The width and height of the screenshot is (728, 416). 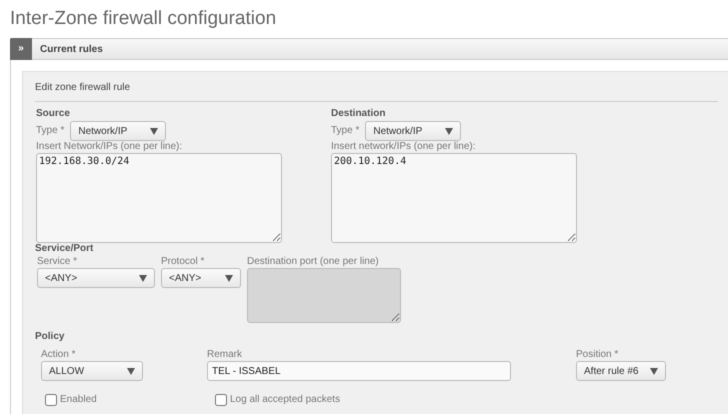 I want to click on checkbox-label: Log all accepted packets, so click(x=285, y=400).